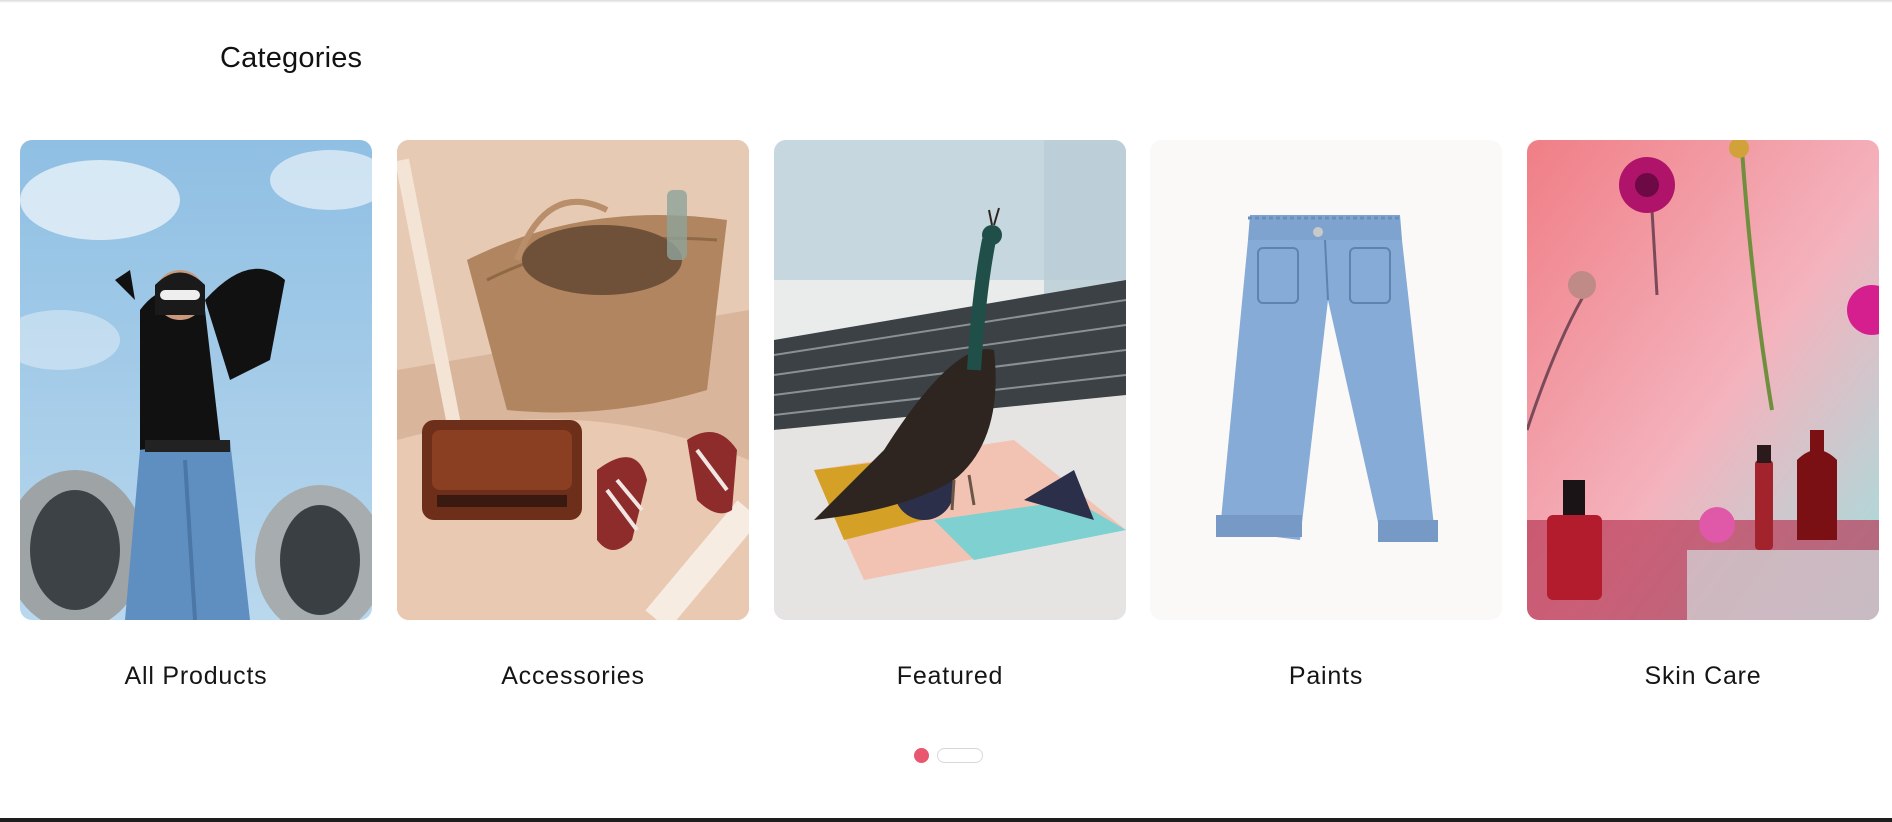 The width and height of the screenshot is (1892, 822). I want to click on category-label: Accessories, so click(573, 676).